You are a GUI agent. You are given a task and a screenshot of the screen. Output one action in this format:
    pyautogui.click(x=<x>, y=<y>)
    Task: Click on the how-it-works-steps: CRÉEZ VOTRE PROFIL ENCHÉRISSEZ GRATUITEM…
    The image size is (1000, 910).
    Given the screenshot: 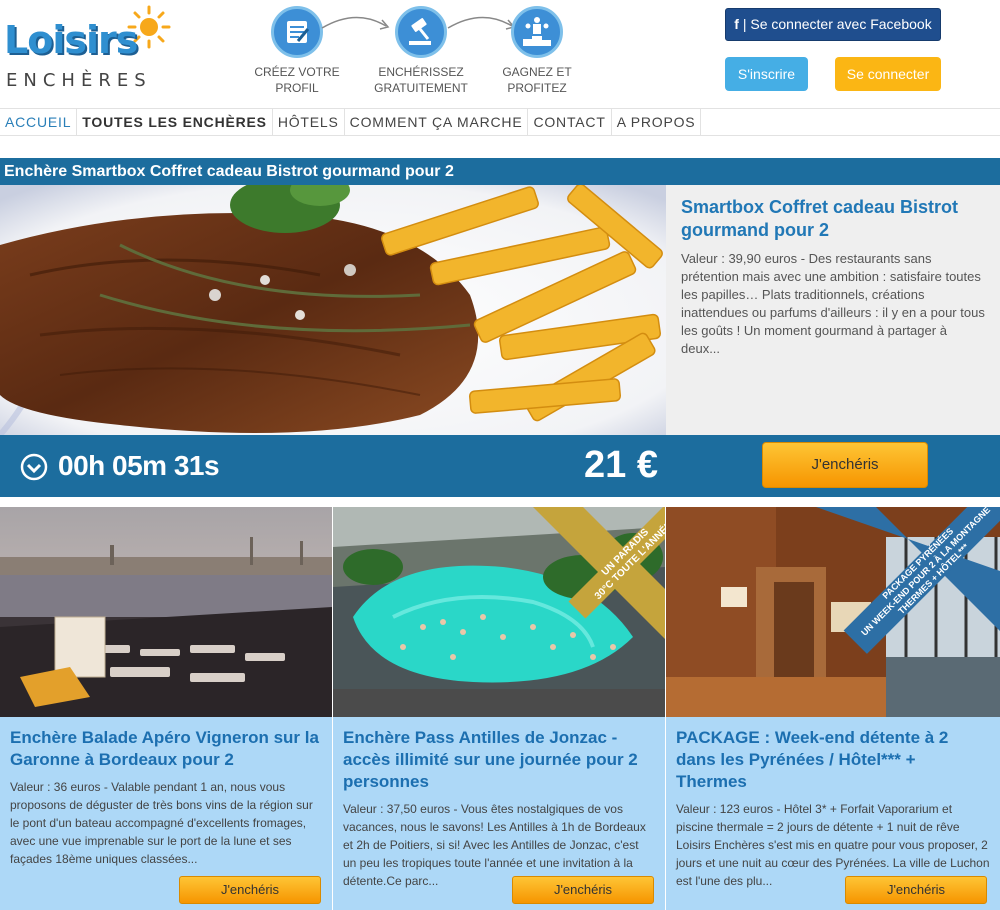 What is the action you would take?
    pyautogui.click(x=422, y=52)
    